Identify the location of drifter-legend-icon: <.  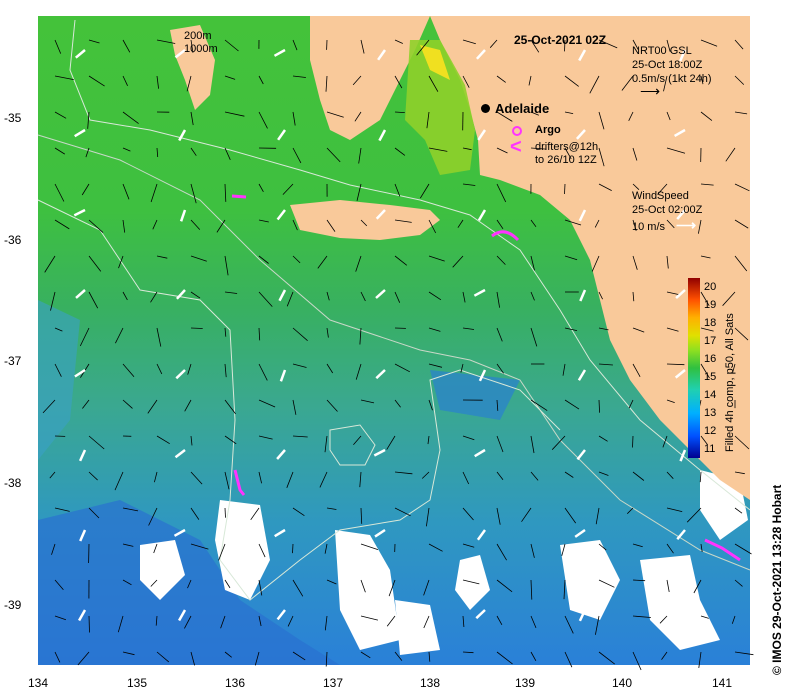
(516, 147).